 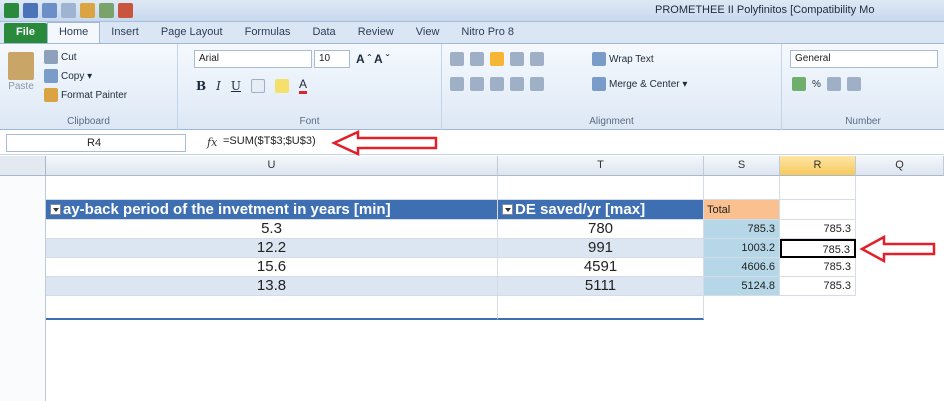 What do you see at coordinates (863, 121) in the screenshot?
I see `number-group-label: Number` at bounding box center [863, 121].